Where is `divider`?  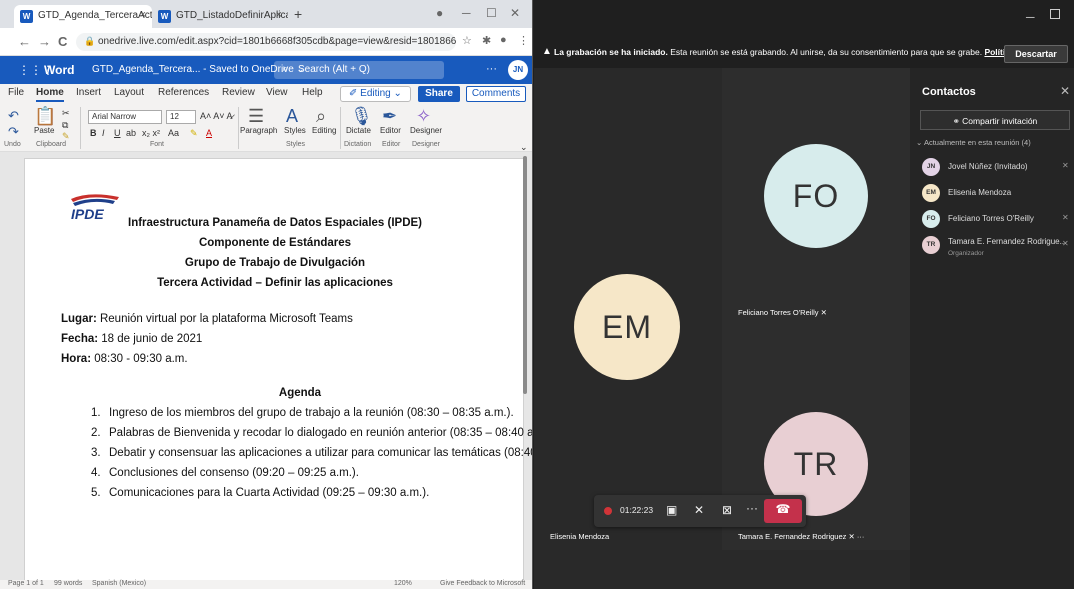
divider is located at coordinates (238, 128).